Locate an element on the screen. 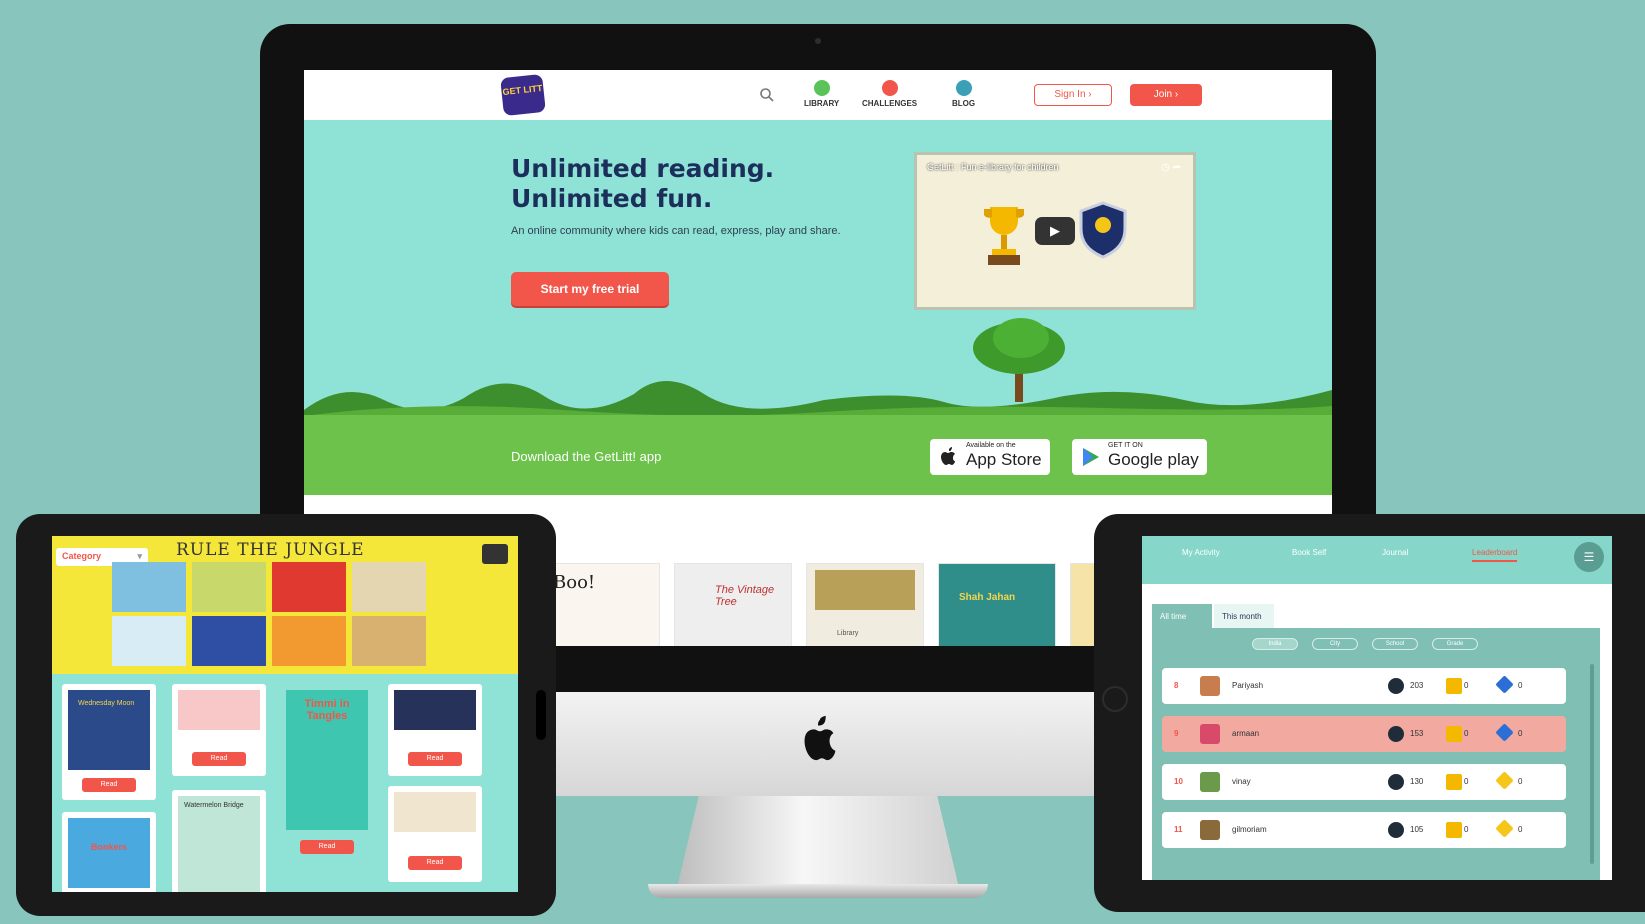 The height and width of the screenshot is (924, 1645). menu-icon: ☰ is located at coordinates (1589, 557).